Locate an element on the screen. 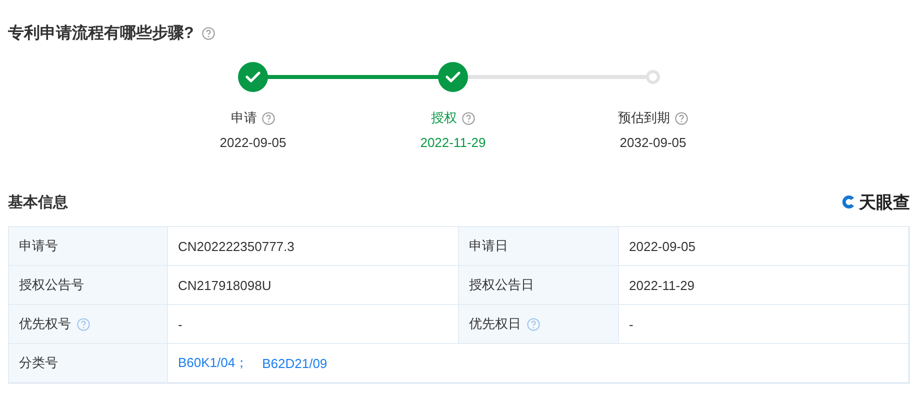 The image size is (922, 417). field-label: 申请号 is located at coordinates (38, 246).